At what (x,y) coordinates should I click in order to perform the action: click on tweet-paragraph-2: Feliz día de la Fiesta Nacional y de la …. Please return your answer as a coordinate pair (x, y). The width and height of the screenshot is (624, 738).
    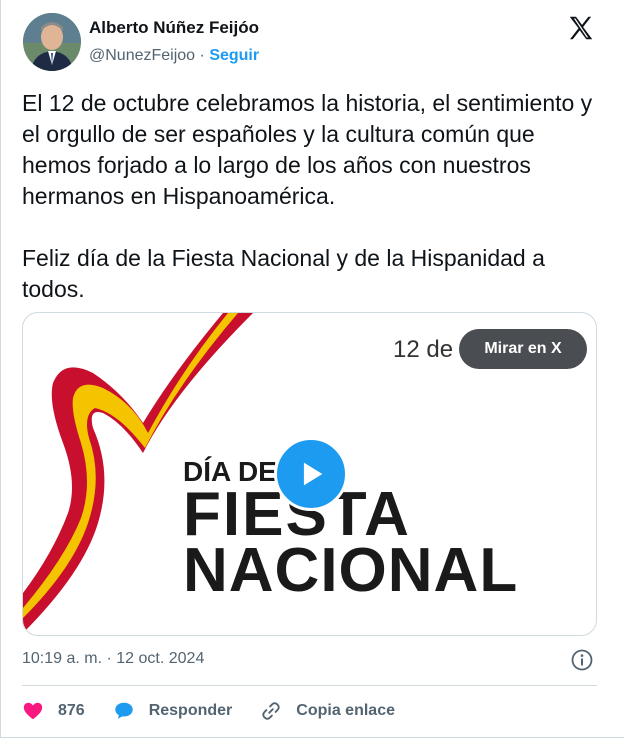
    Looking at the image, I should click on (283, 273).